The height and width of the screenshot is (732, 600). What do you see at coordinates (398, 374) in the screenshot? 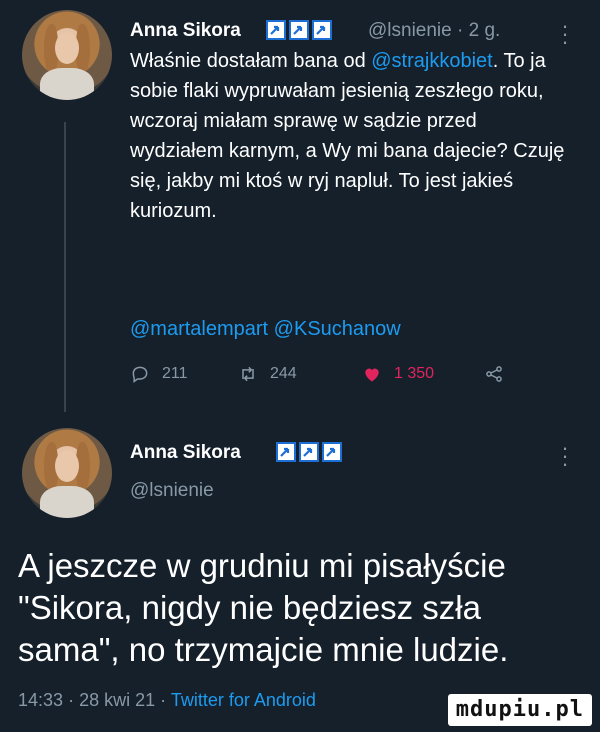
I see `like-button: 1 350` at bounding box center [398, 374].